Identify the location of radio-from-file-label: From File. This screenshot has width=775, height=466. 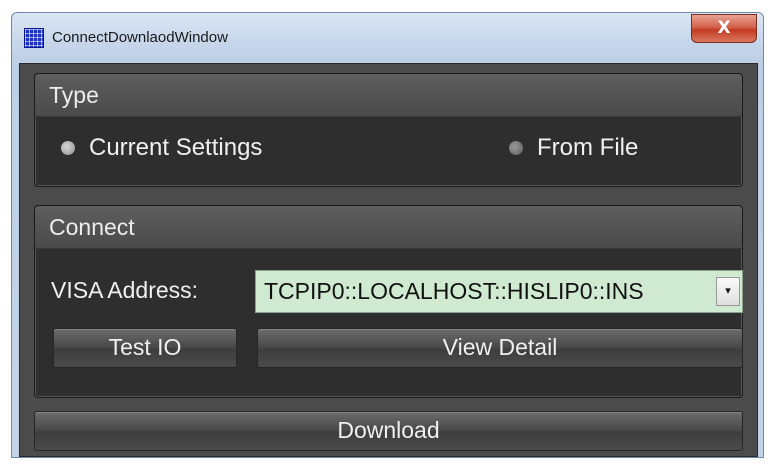
(588, 147).